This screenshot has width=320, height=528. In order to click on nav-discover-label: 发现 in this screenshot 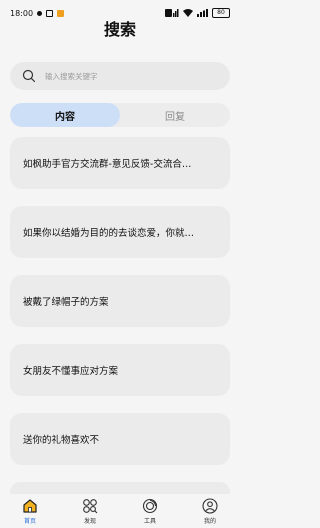, I will do `click(89, 521)`.